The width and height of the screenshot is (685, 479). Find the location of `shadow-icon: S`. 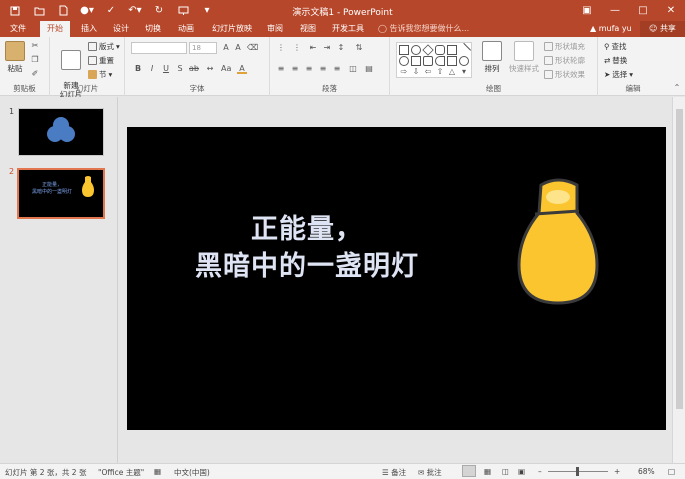

shadow-icon: S is located at coordinates (180, 69).